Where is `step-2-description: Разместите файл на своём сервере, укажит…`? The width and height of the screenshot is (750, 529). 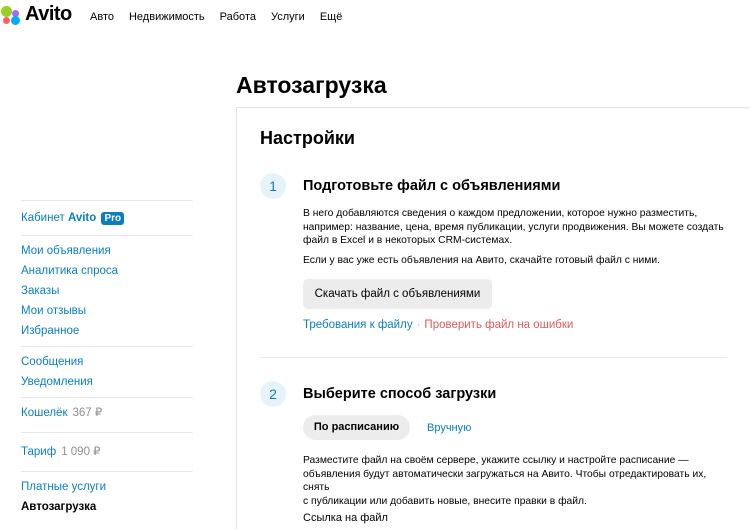 step-2-description: Разместите файл на своём сервере, укажит… is located at coordinates (518, 481).